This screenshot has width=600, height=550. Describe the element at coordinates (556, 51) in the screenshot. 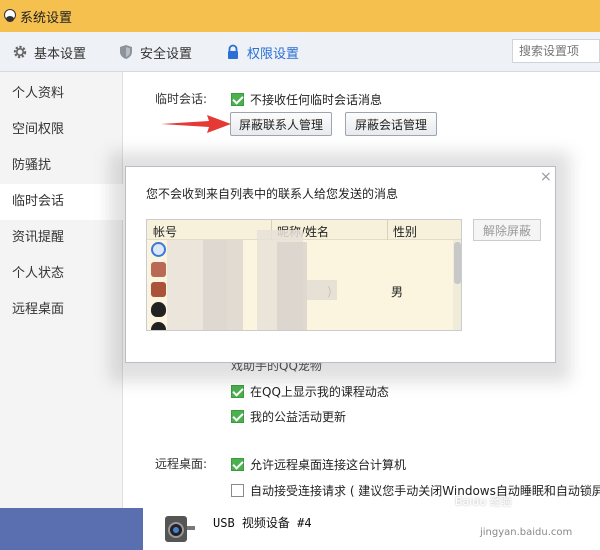

I see `search-input` at that location.